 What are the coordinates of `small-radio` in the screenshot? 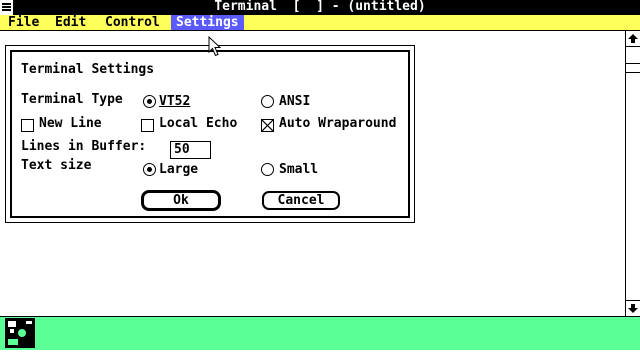 It's located at (267, 169).